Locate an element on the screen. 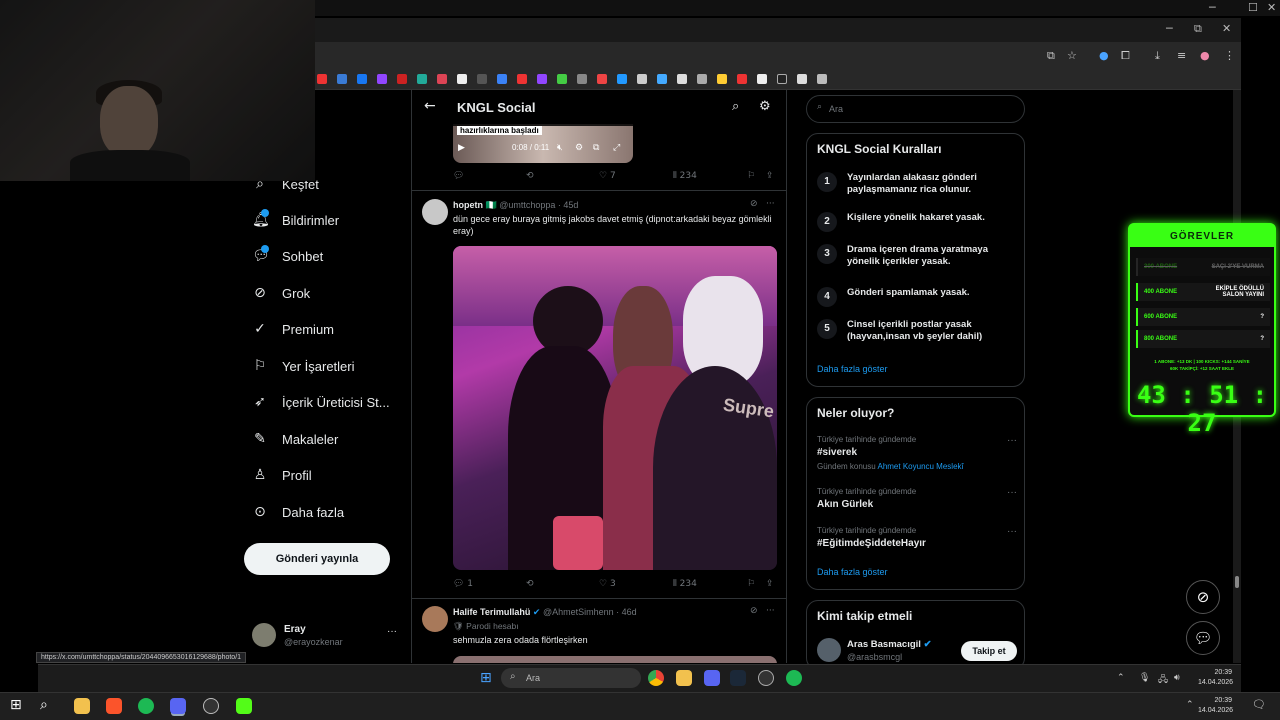 The height and width of the screenshot is (720, 1280). bookmark-star-icon: ☆ is located at coordinates (1072, 55).